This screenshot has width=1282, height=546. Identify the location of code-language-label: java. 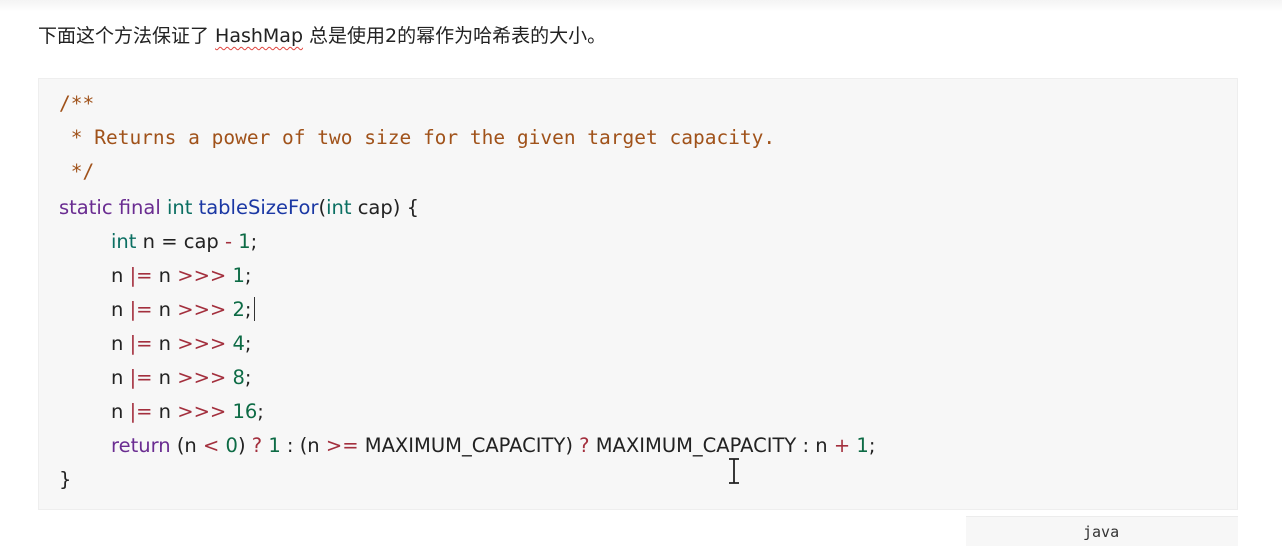
(1101, 532).